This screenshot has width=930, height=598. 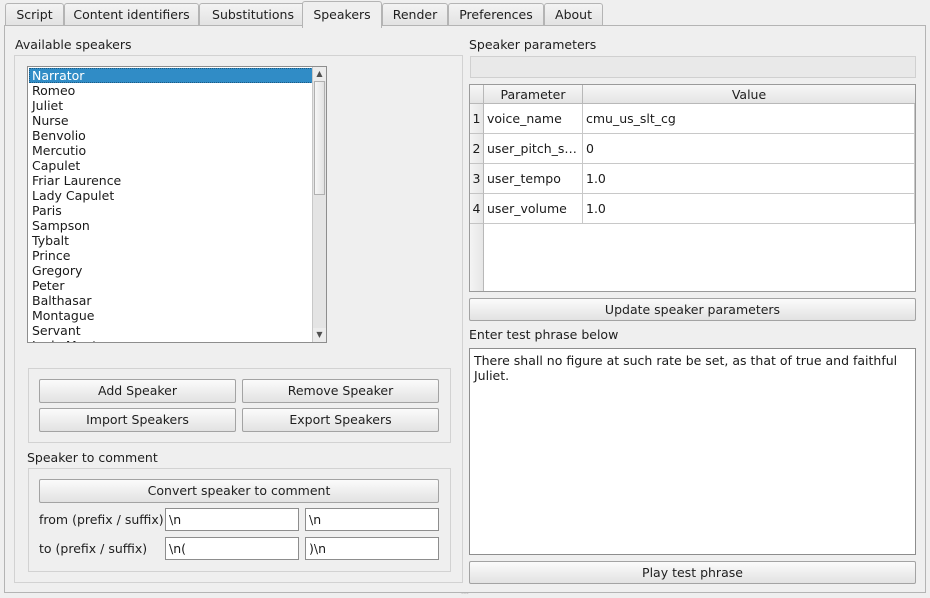 I want to click on speaker-list-item: Peter, so click(x=171, y=285).